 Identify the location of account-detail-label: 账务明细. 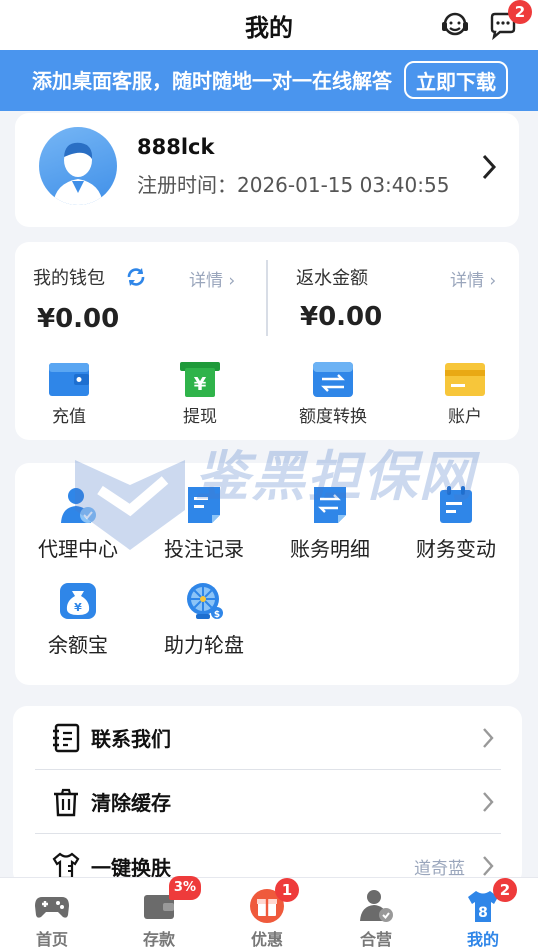
(330, 549).